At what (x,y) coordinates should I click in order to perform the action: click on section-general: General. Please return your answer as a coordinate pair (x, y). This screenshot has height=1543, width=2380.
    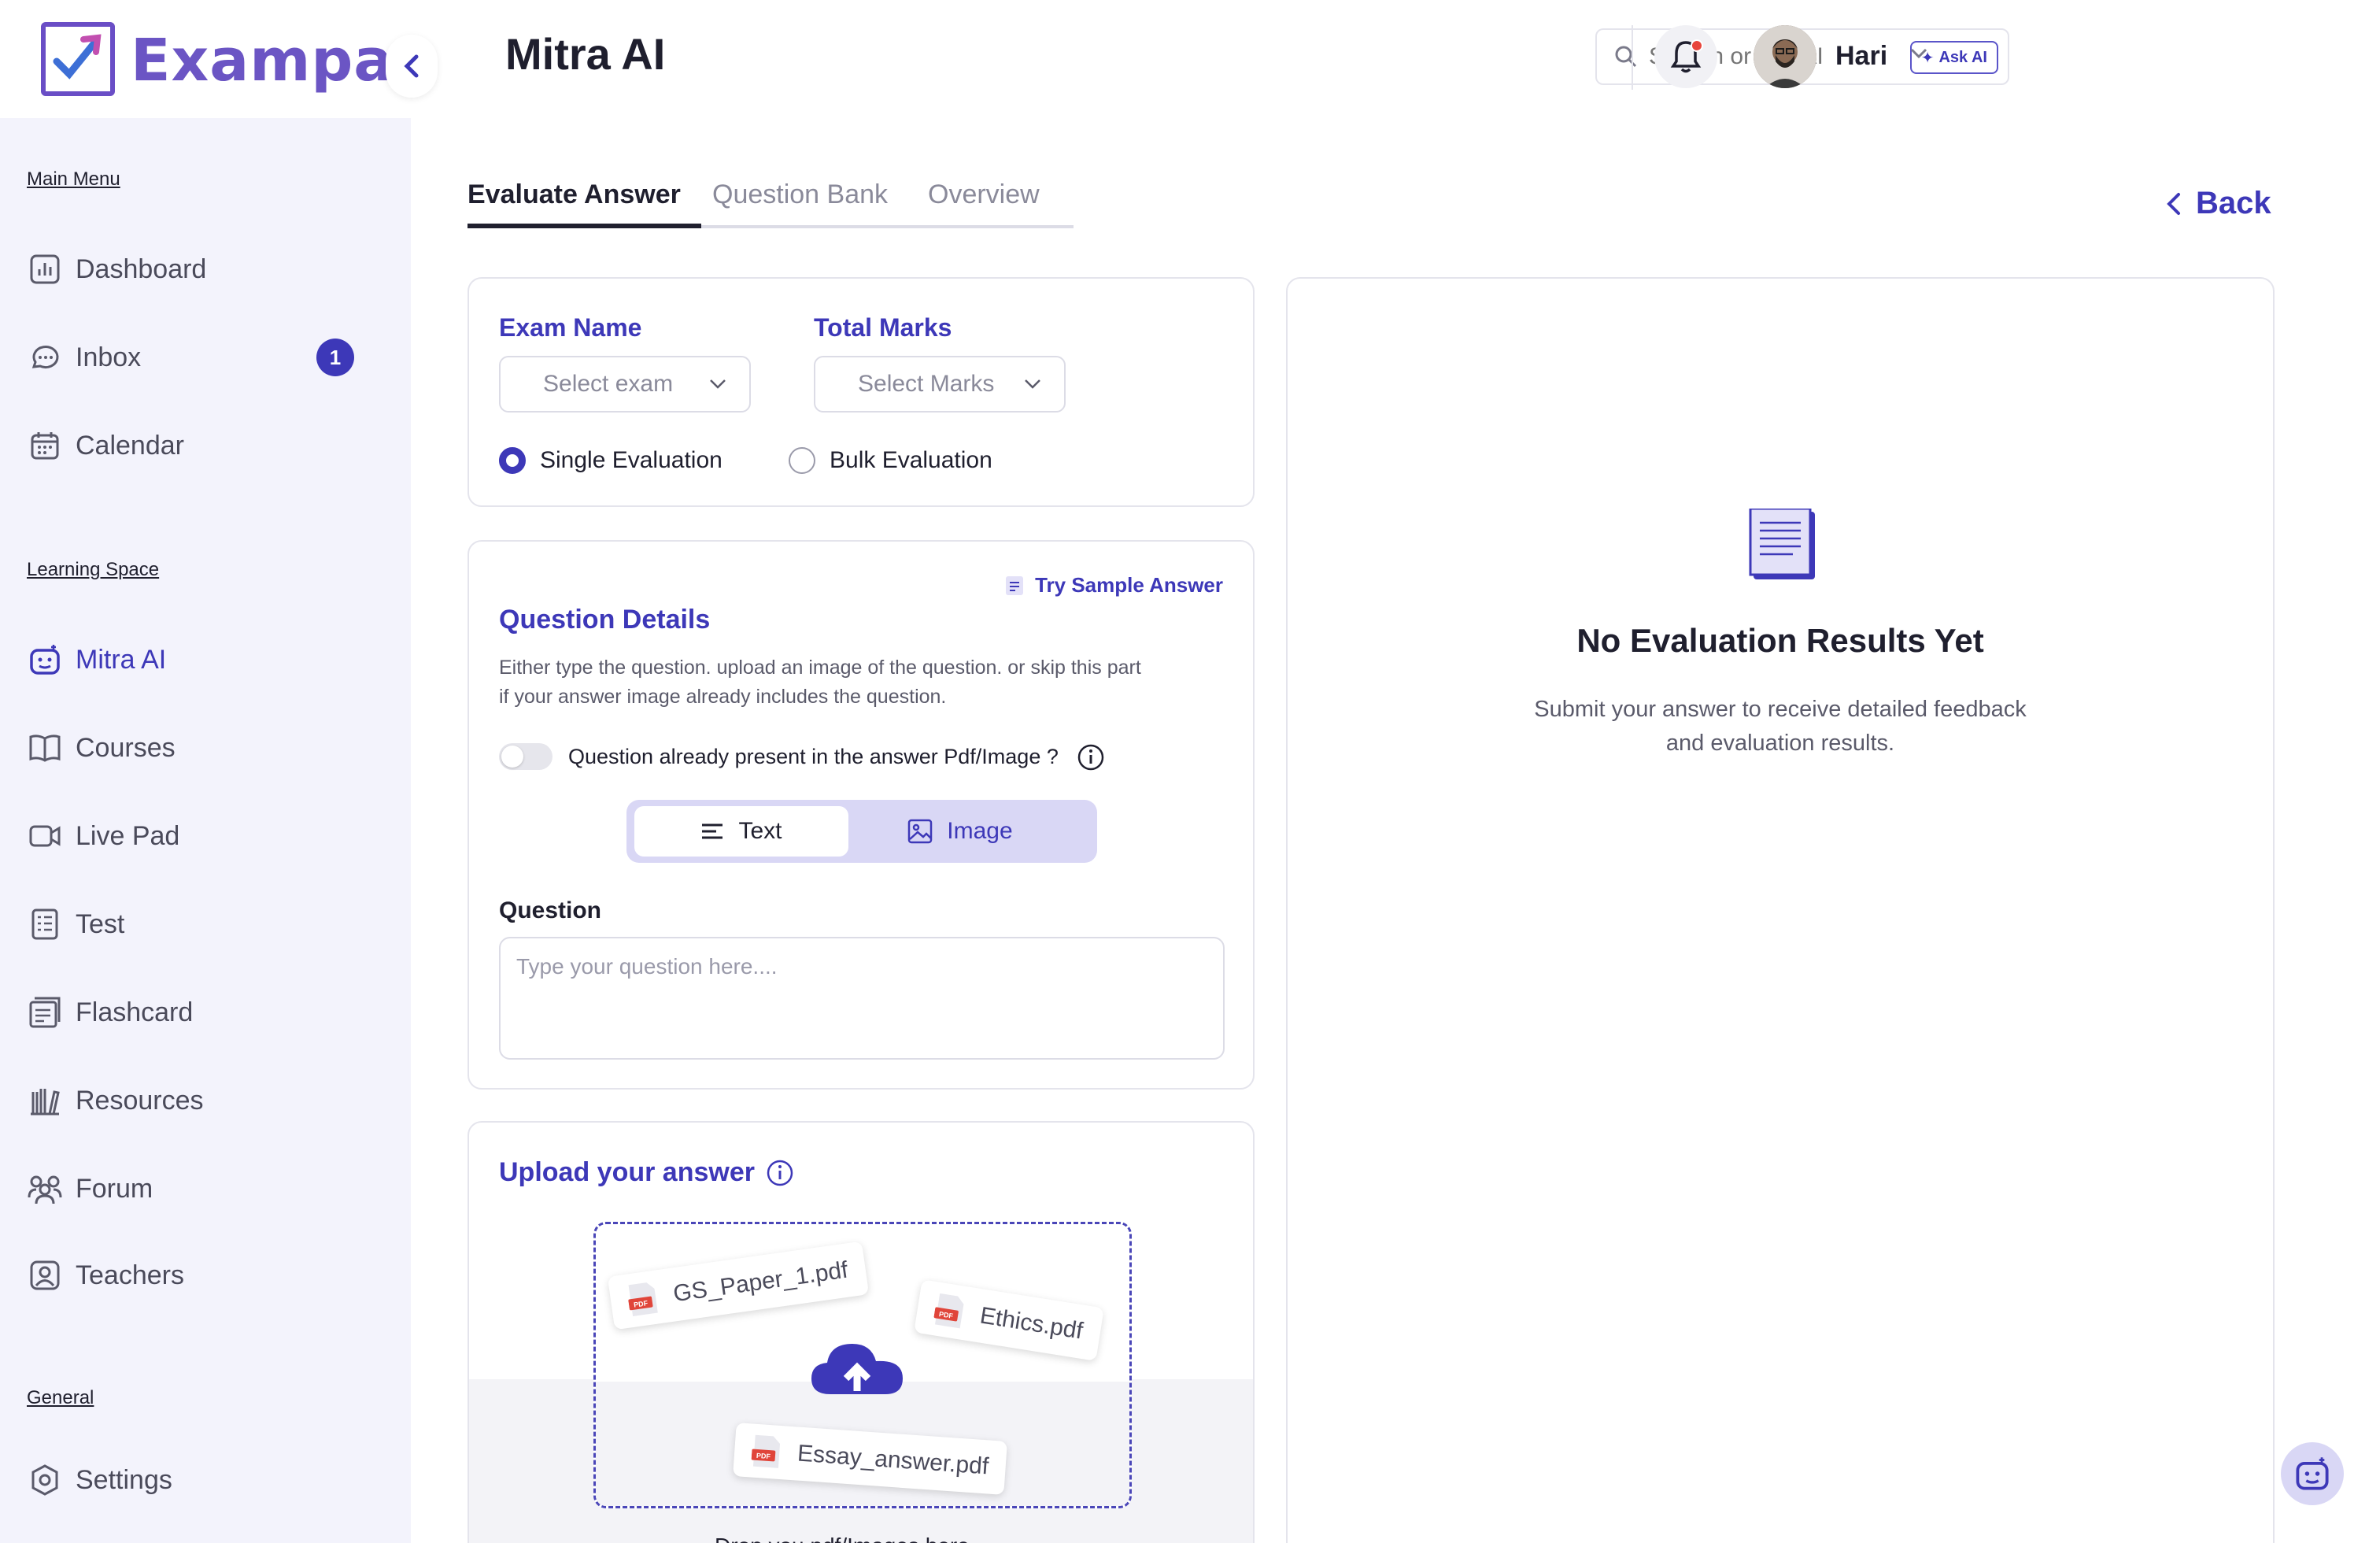
    Looking at the image, I should click on (60, 1397).